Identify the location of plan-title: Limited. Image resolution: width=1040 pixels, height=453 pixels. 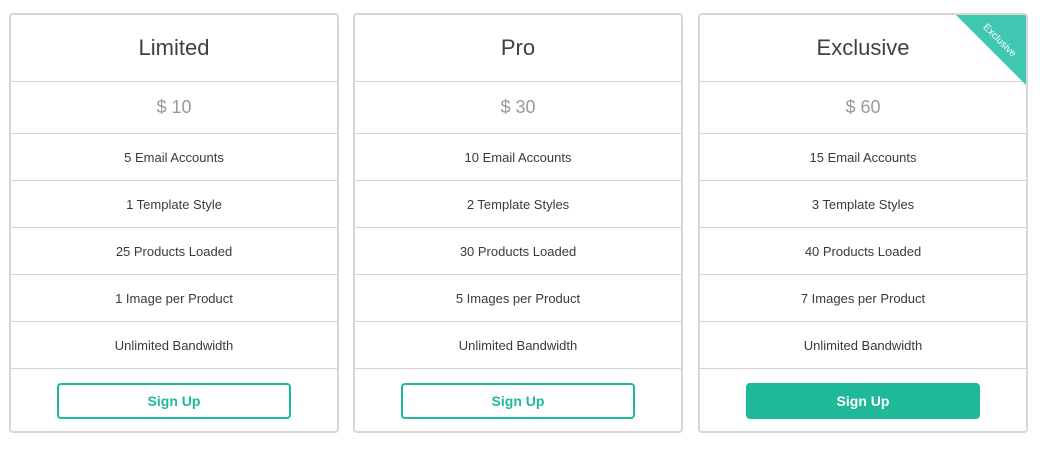
(174, 48).